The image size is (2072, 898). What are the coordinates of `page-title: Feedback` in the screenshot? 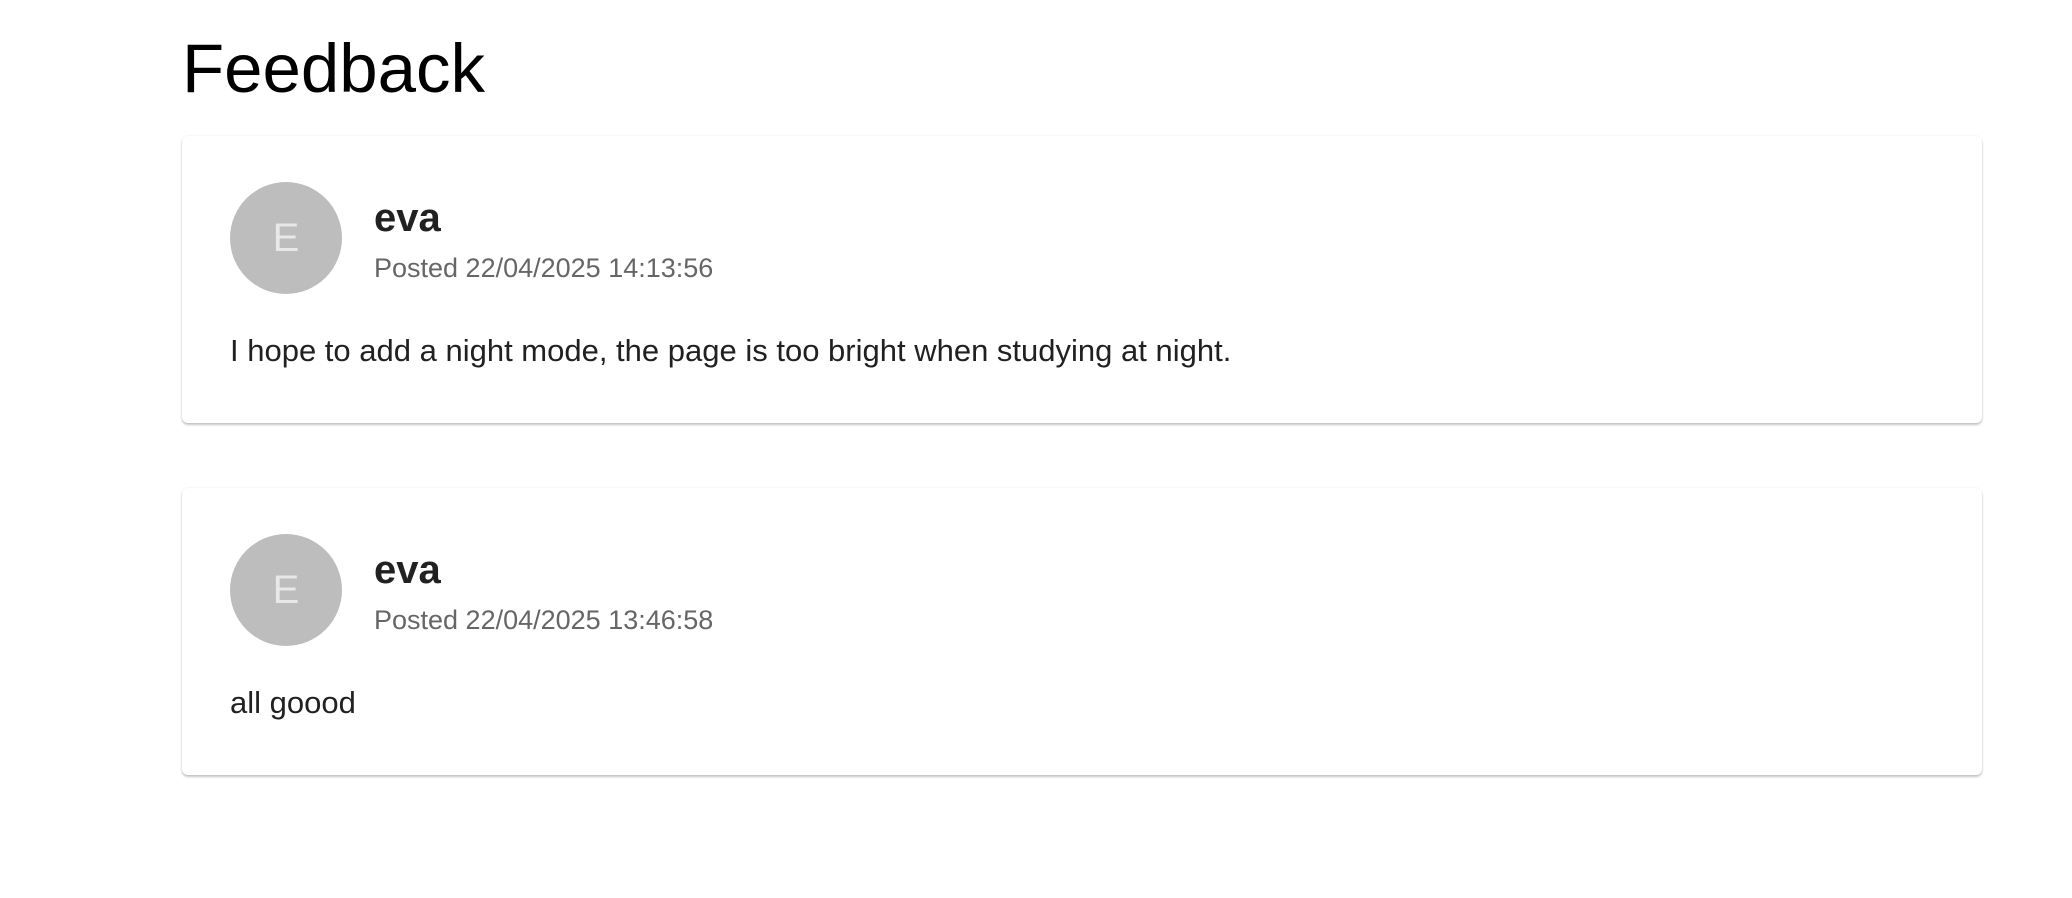 It's located at (334, 68).